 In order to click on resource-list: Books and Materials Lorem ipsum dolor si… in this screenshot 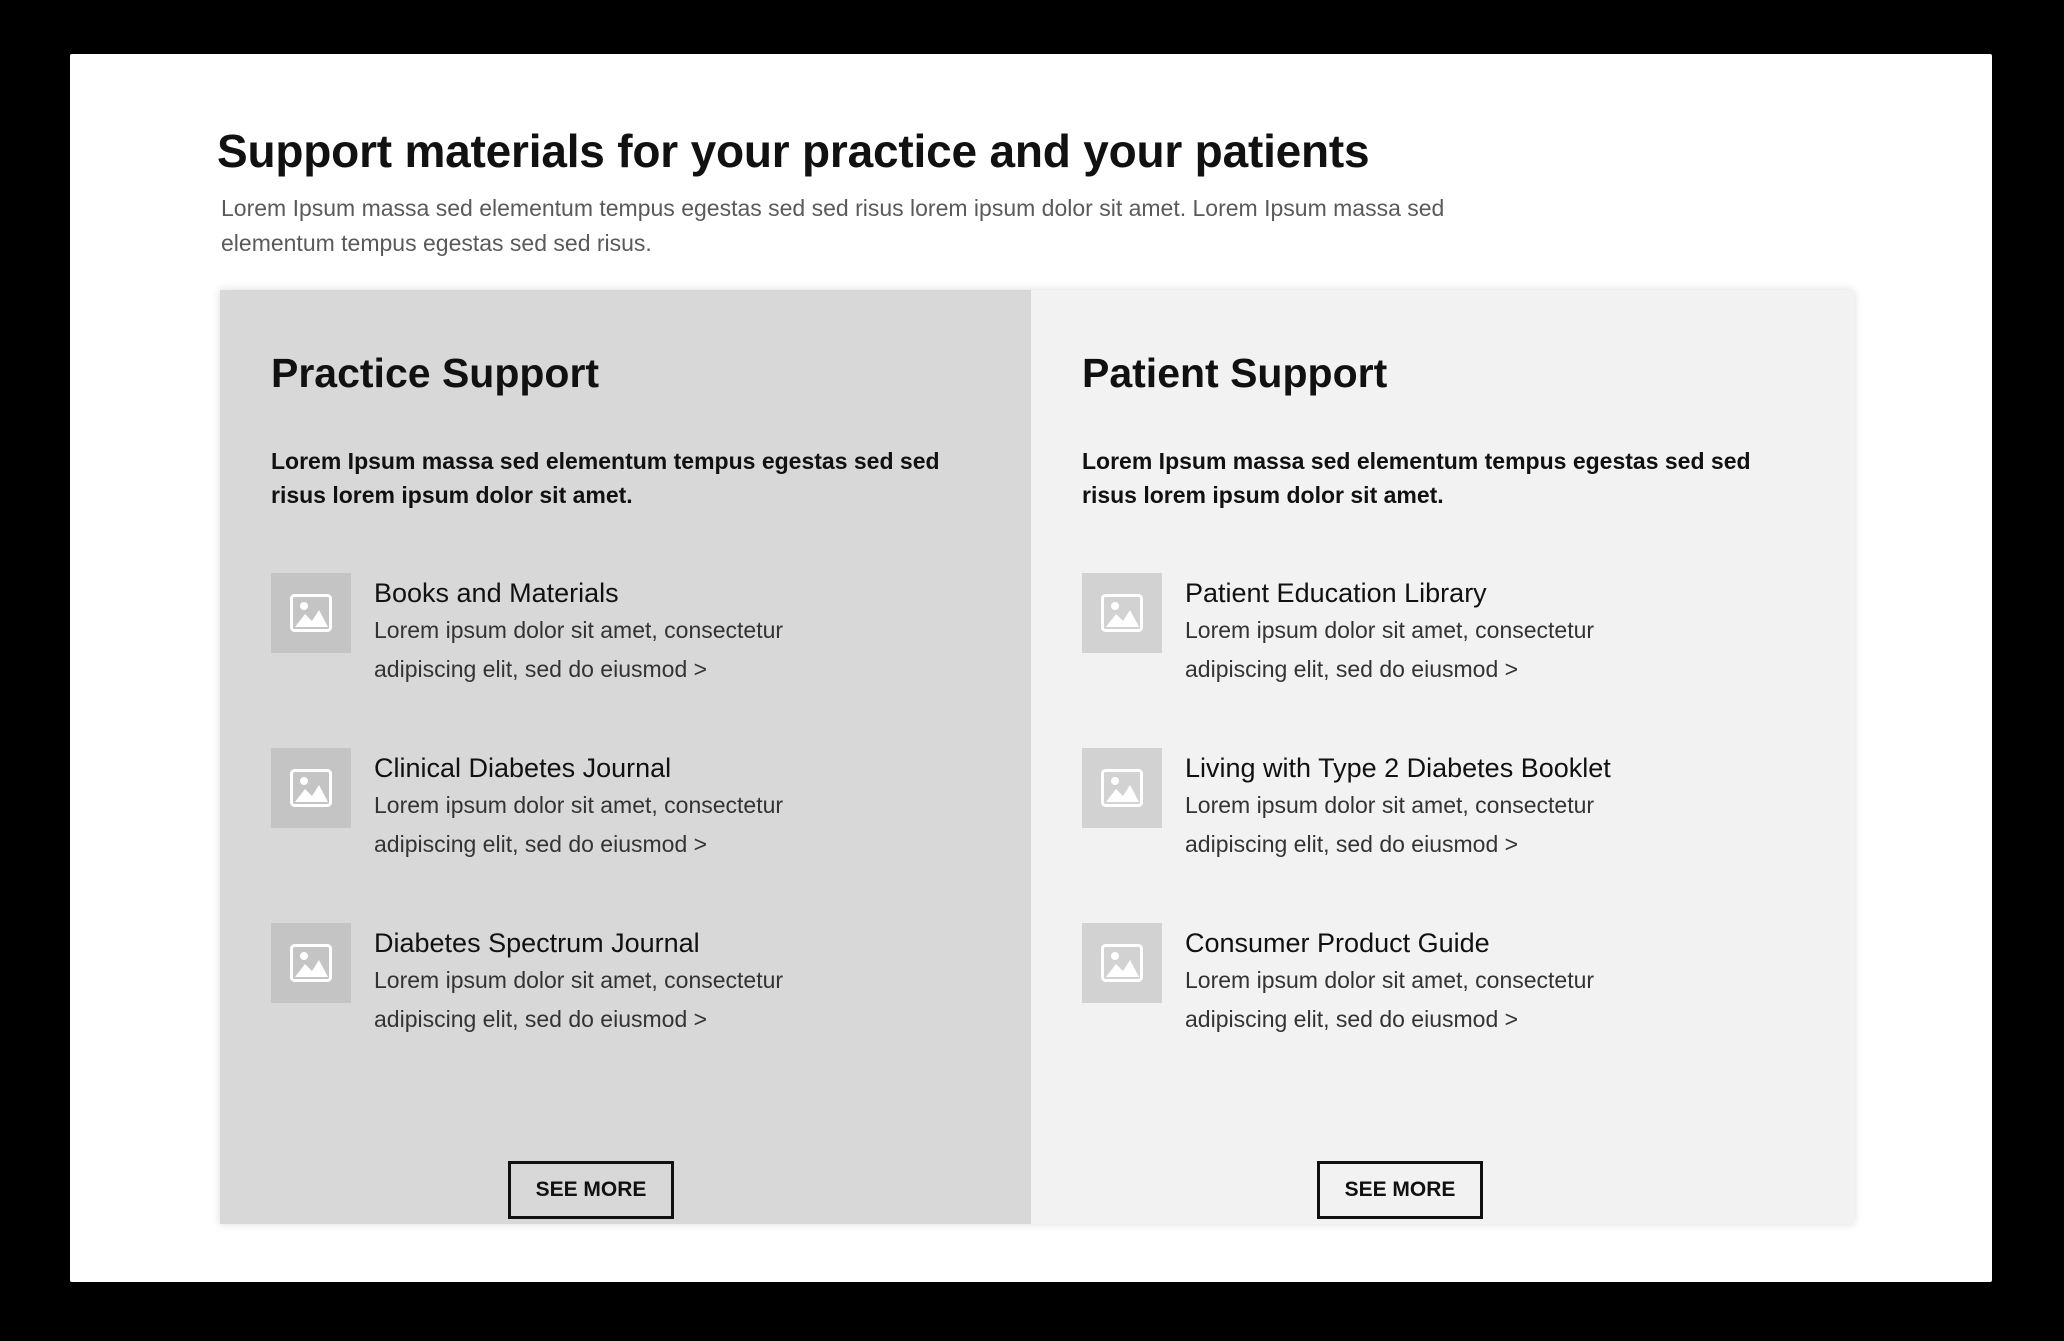, I will do `click(626, 835)`.